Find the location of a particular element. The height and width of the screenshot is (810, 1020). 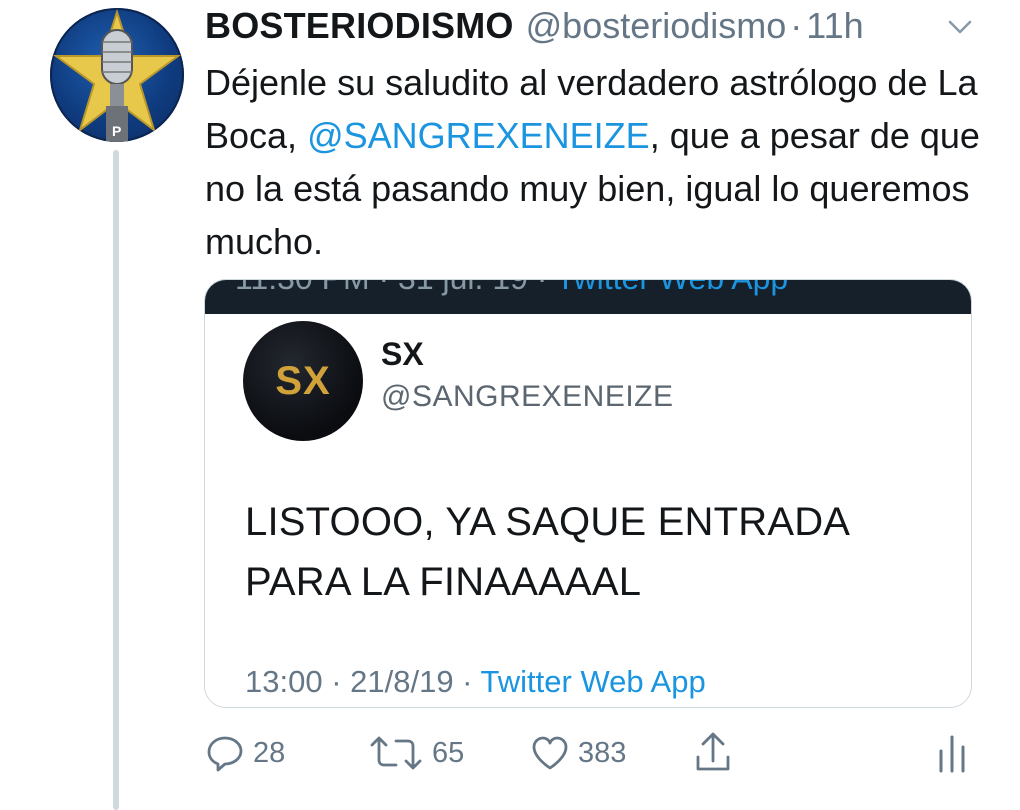

retweet-count: 65 is located at coordinates (448, 752).